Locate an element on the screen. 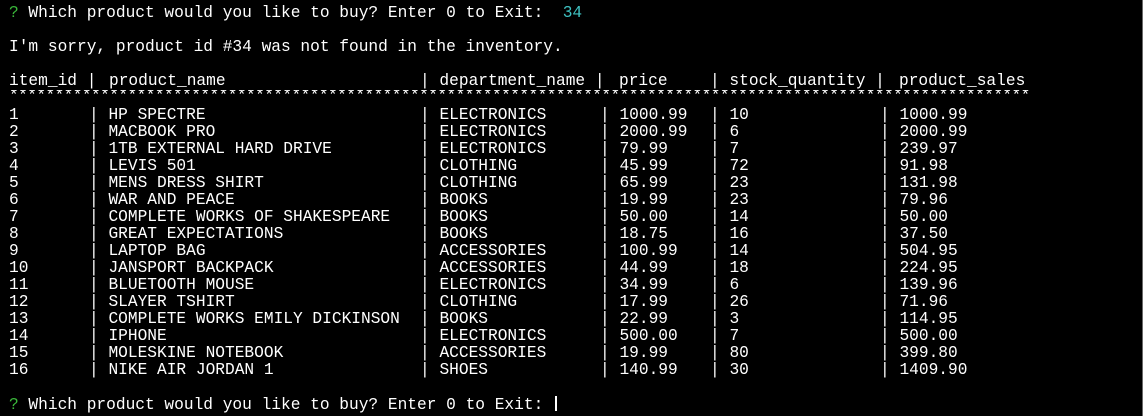 Image resolution: width=1143 pixels, height=416 pixels. header-department-name: | department_name | is located at coordinates (512, 81).